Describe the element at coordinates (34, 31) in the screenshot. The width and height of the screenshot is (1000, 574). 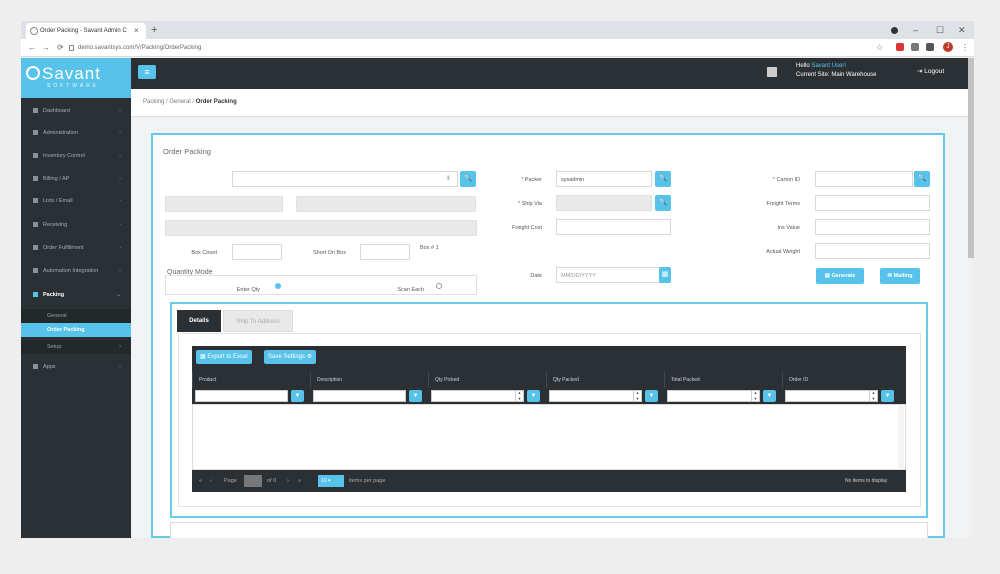
I see `favicon-icon` at that location.